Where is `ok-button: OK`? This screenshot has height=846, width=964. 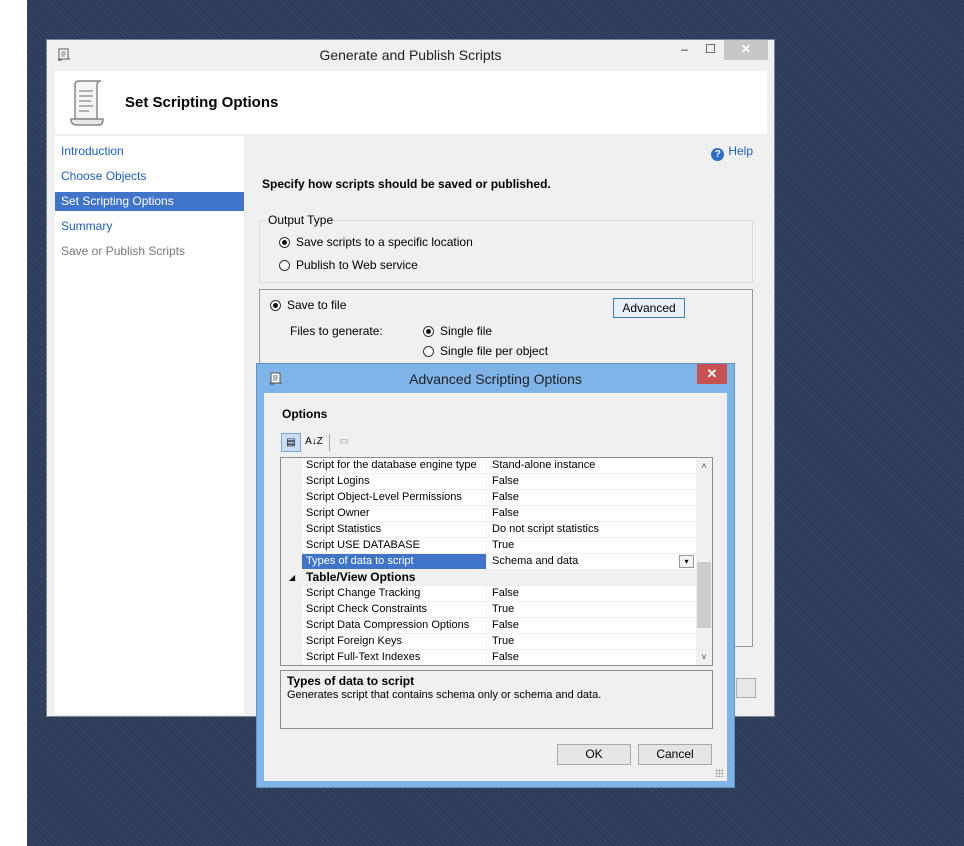
ok-button: OK is located at coordinates (594, 754).